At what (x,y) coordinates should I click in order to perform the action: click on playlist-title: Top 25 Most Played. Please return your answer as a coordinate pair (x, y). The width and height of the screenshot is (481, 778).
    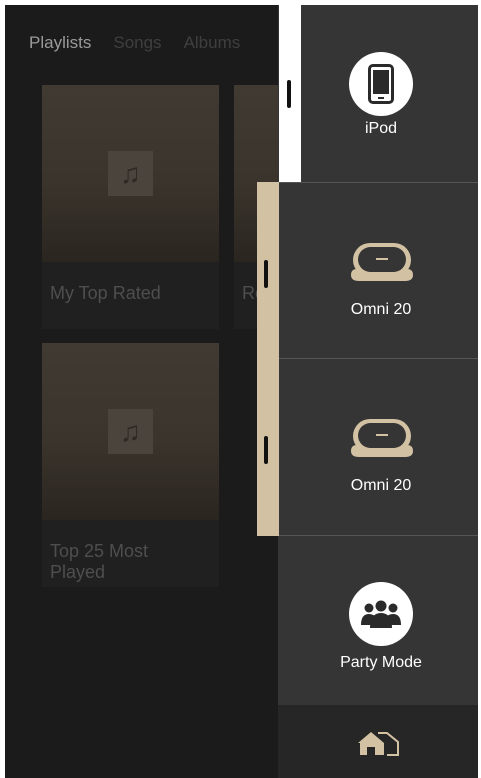
    Looking at the image, I should click on (99, 561).